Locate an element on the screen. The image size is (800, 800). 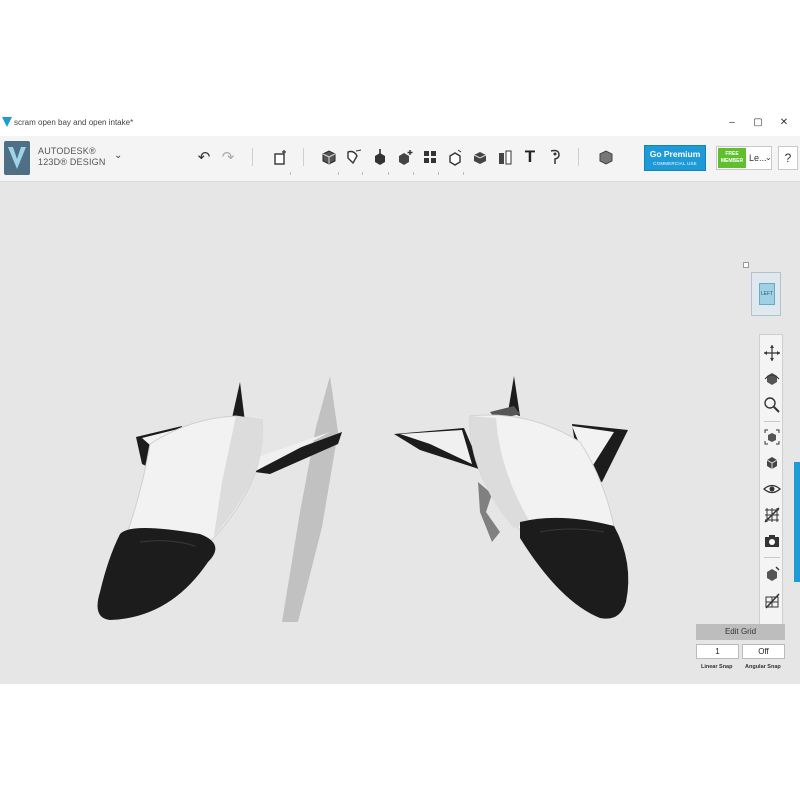
go-premium-sublabel: COMMERCIAL USE is located at coordinates (675, 163).